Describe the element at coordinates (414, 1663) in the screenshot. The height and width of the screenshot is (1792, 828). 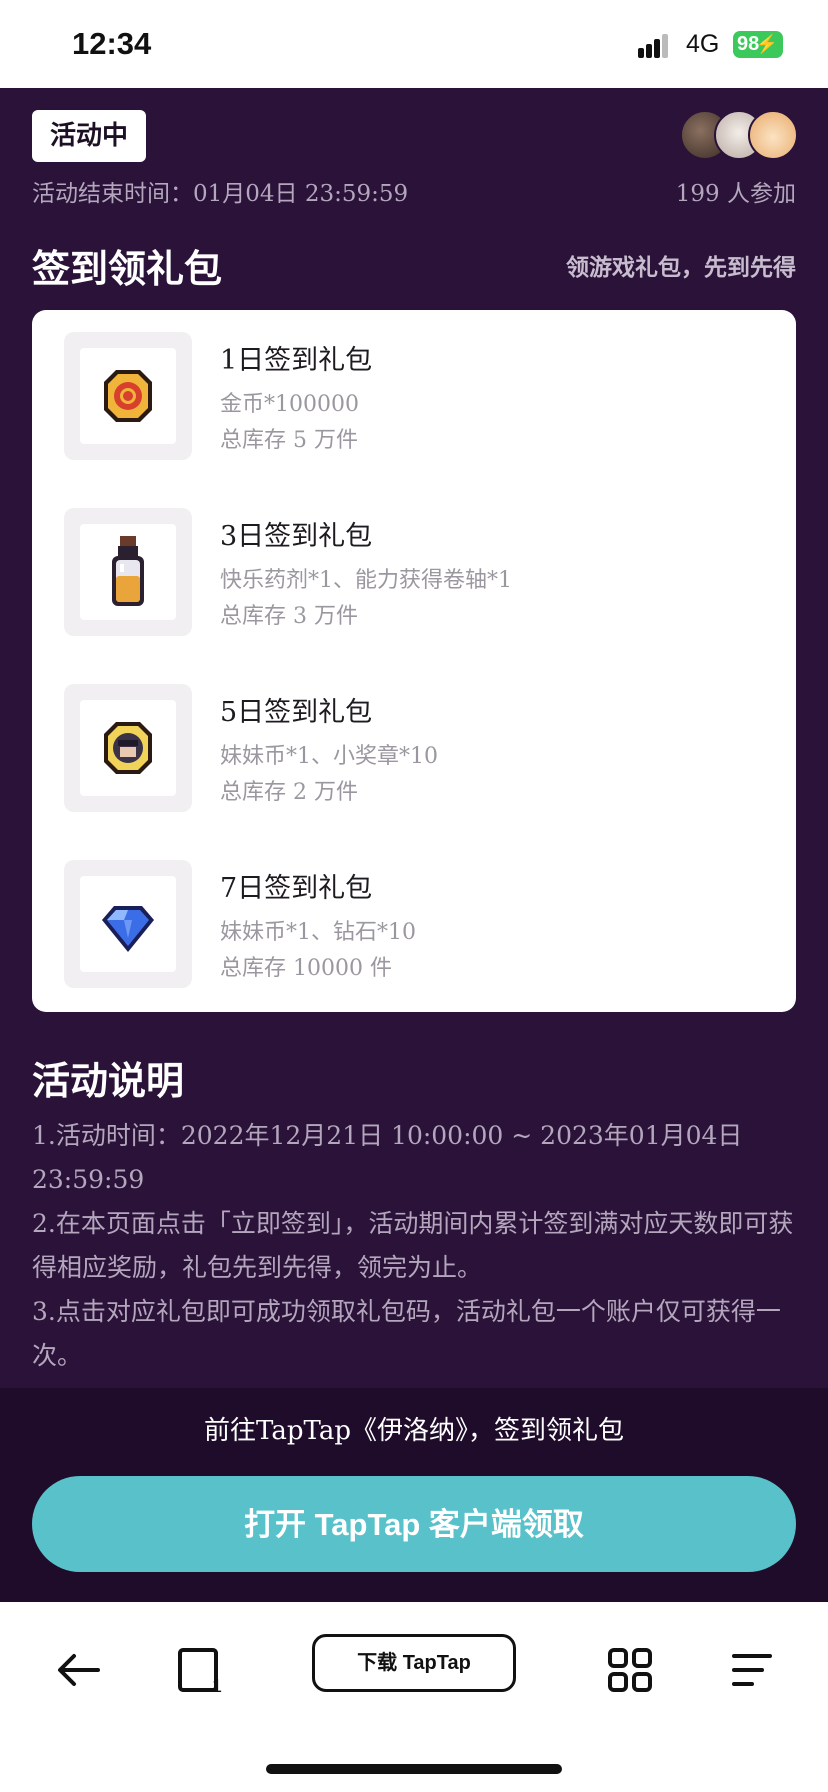
I see `download-taptap-button: 下载 TapTap` at that location.